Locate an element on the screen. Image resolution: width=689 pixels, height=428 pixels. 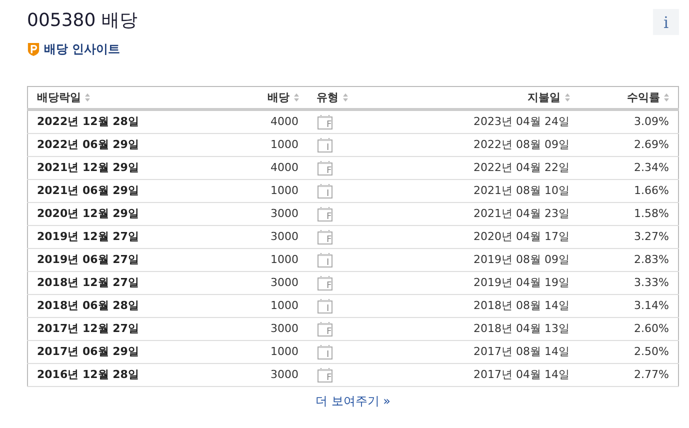
yield-cell: 1.66% is located at coordinates (651, 191).